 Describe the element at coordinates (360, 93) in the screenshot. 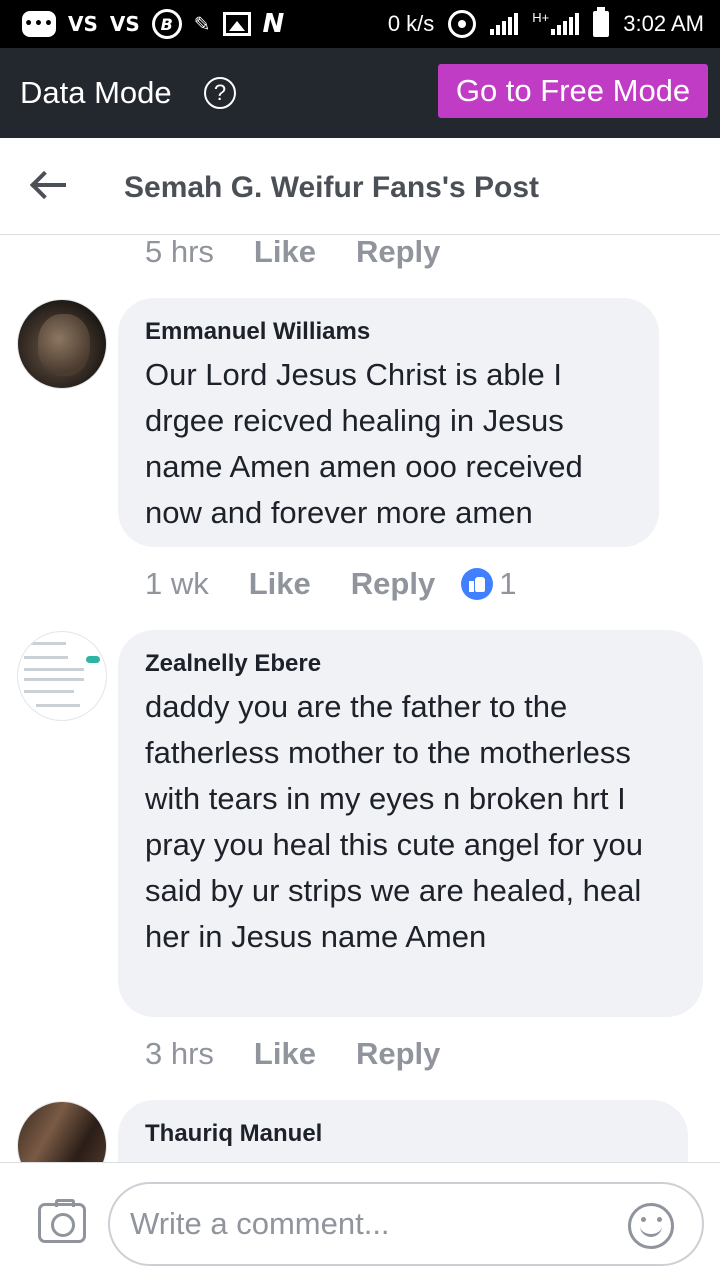

I see `data-mode-bar: Data Mode ? Go to Free Mode` at that location.